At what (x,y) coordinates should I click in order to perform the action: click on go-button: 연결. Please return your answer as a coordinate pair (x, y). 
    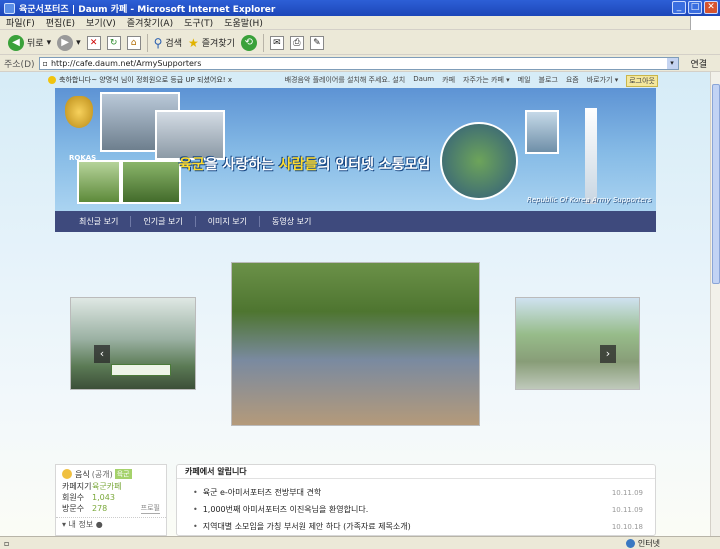
    Looking at the image, I should click on (699, 63).